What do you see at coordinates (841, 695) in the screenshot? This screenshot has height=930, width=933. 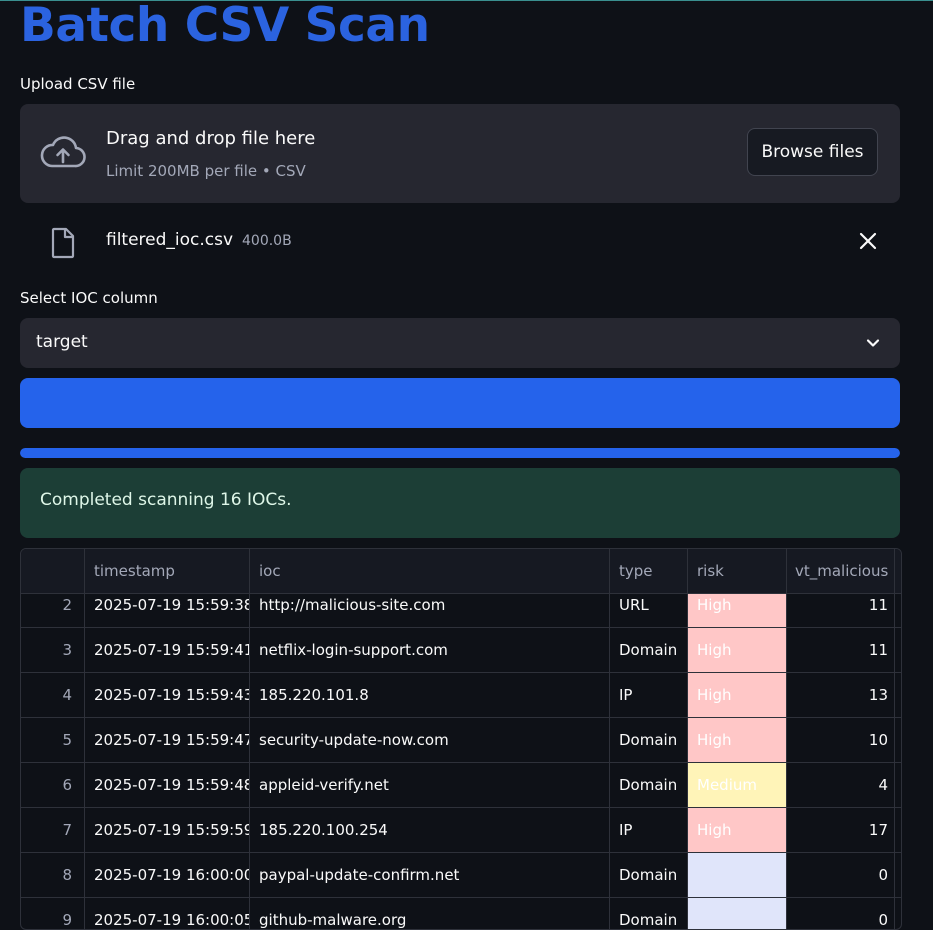 I see `cell-vt-malicious: 13` at bounding box center [841, 695].